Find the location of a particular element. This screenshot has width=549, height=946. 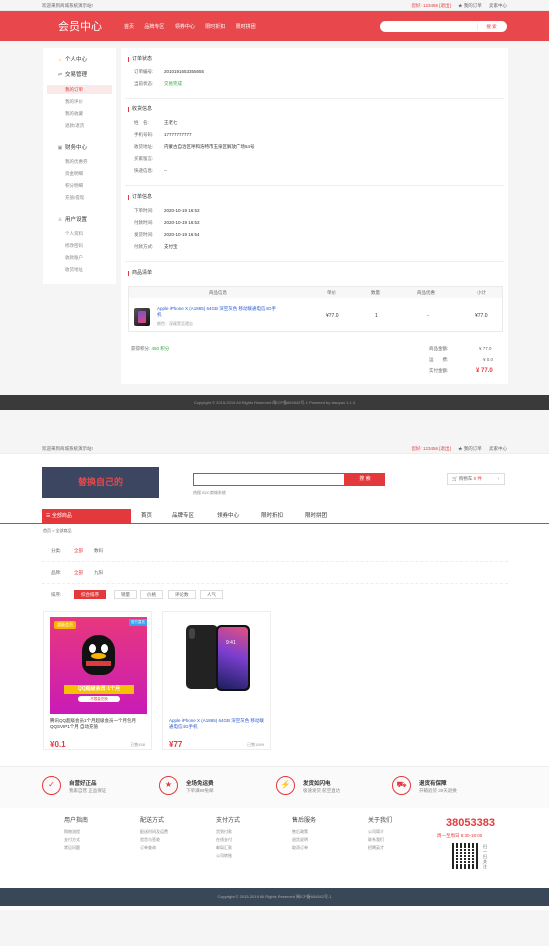

receiver-phone-row: 手机号码: 17777777777 is located at coordinates (163, 135).